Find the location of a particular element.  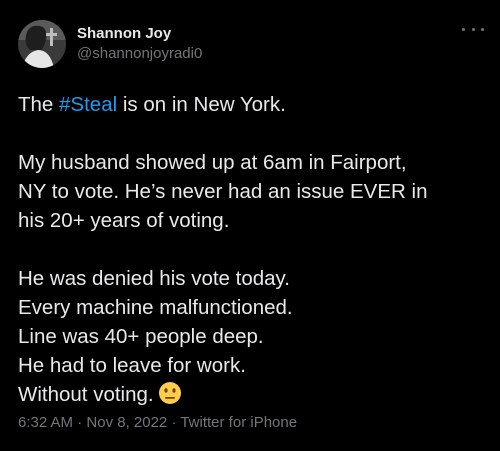

hashtag-link: #Steal is located at coordinates (88, 104).